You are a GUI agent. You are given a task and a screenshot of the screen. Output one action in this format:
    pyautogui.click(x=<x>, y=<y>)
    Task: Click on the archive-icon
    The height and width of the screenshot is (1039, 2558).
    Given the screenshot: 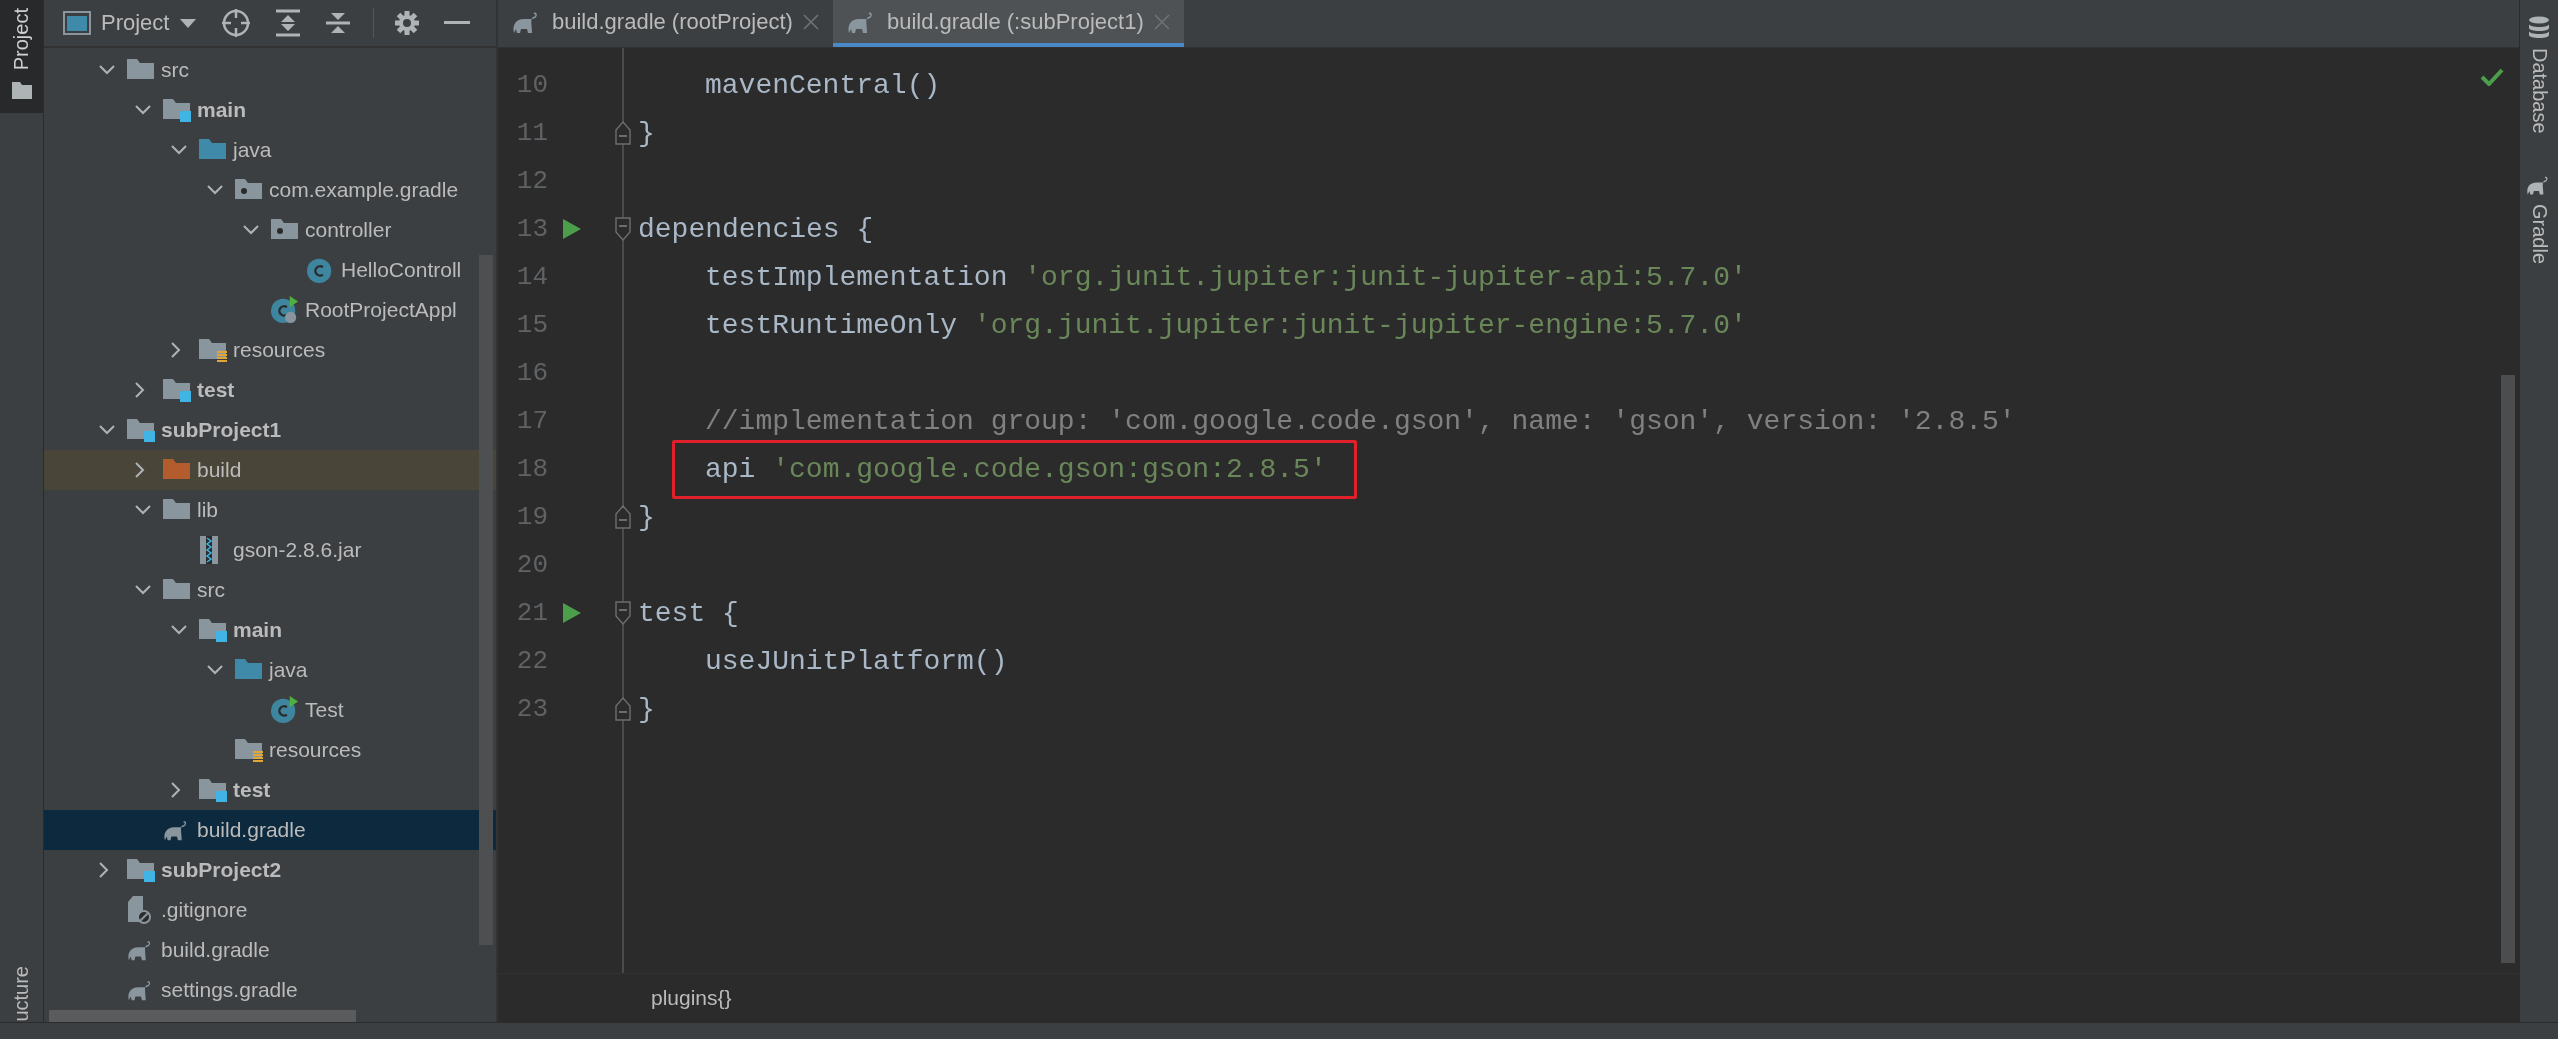 What is the action you would take?
    pyautogui.click(x=209, y=550)
    